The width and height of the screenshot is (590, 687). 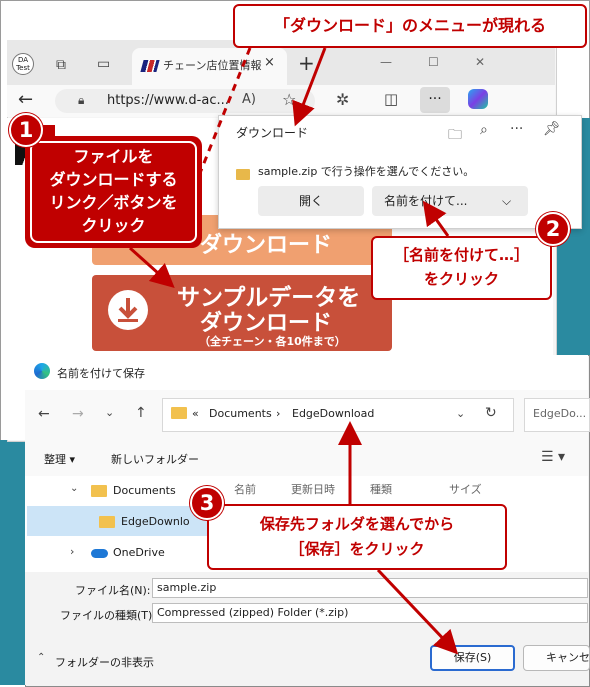 What do you see at coordinates (357, 524) in the screenshot?
I see `callout-step3-line: 保存先フォルダを選んでから` at bounding box center [357, 524].